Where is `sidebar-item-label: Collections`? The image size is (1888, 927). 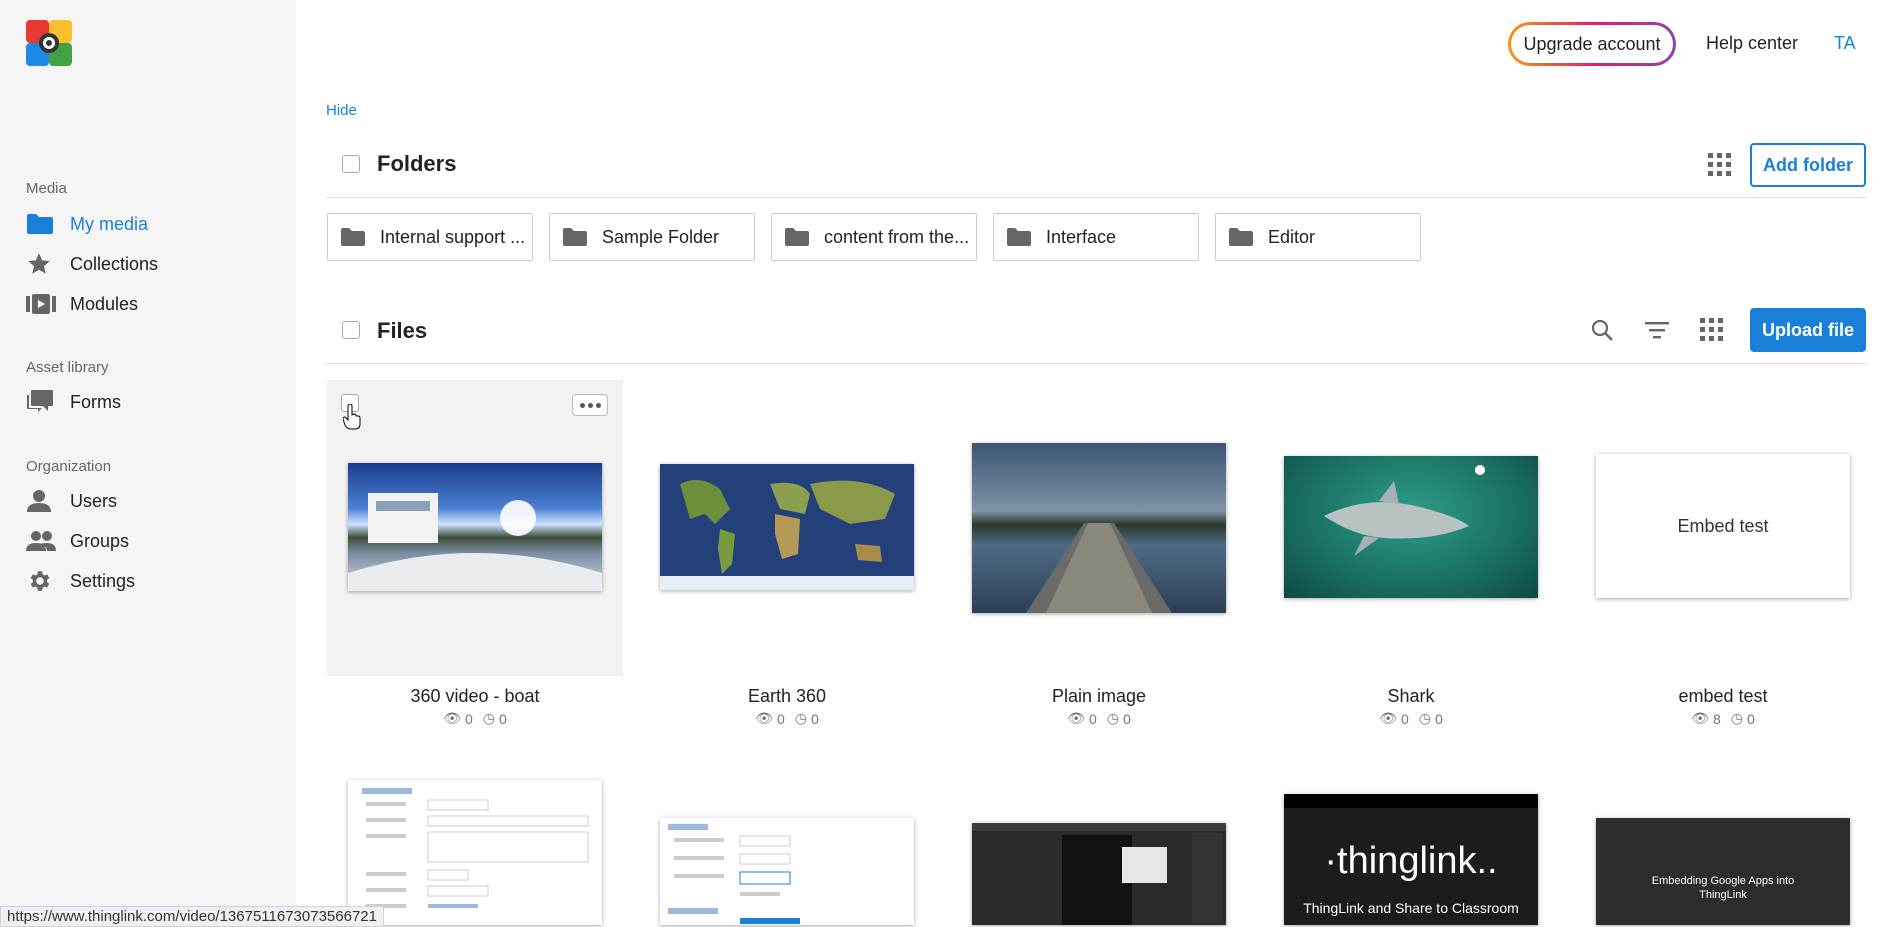
sidebar-item-label: Collections is located at coordinates (114, 263).